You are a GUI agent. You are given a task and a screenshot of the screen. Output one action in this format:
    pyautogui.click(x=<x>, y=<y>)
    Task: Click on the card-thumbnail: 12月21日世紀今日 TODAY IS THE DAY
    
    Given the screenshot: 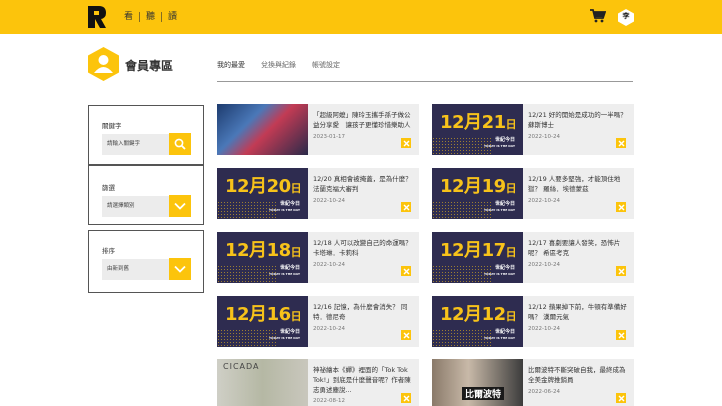 What is the action you would take?
    pyautogui.click(x=477, y=129)
    